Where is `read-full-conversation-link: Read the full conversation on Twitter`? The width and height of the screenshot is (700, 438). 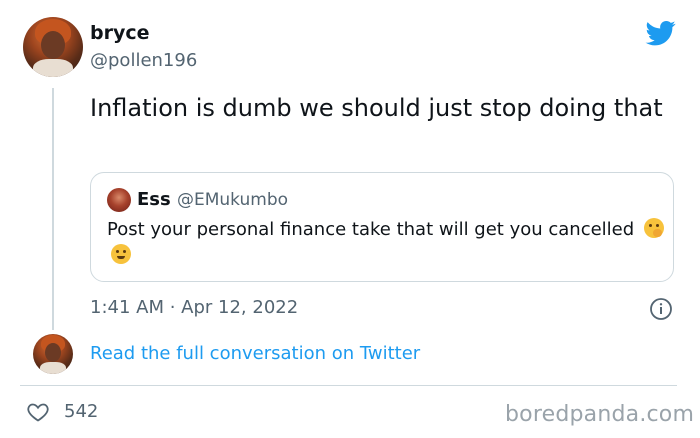 read-full-conversation-link: Read the full conversation on Twitter is located at coordinates (255, 353).